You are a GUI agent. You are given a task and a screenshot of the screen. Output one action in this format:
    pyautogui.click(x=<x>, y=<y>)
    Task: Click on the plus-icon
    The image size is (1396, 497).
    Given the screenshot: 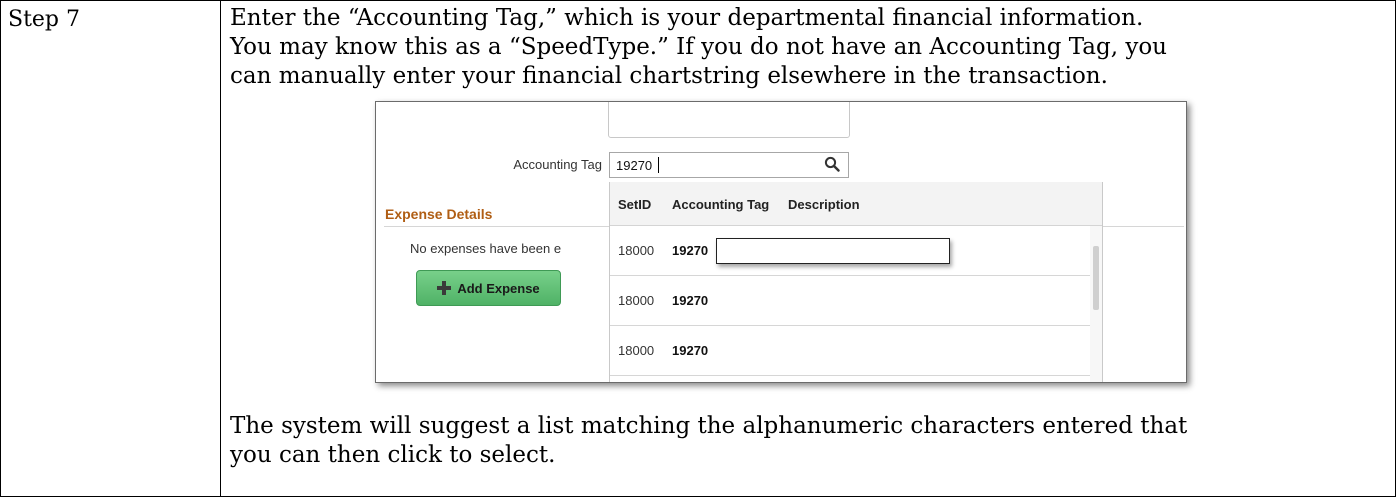 What is the action you would take?
    pyautogui.click(x=444, y=288)
    